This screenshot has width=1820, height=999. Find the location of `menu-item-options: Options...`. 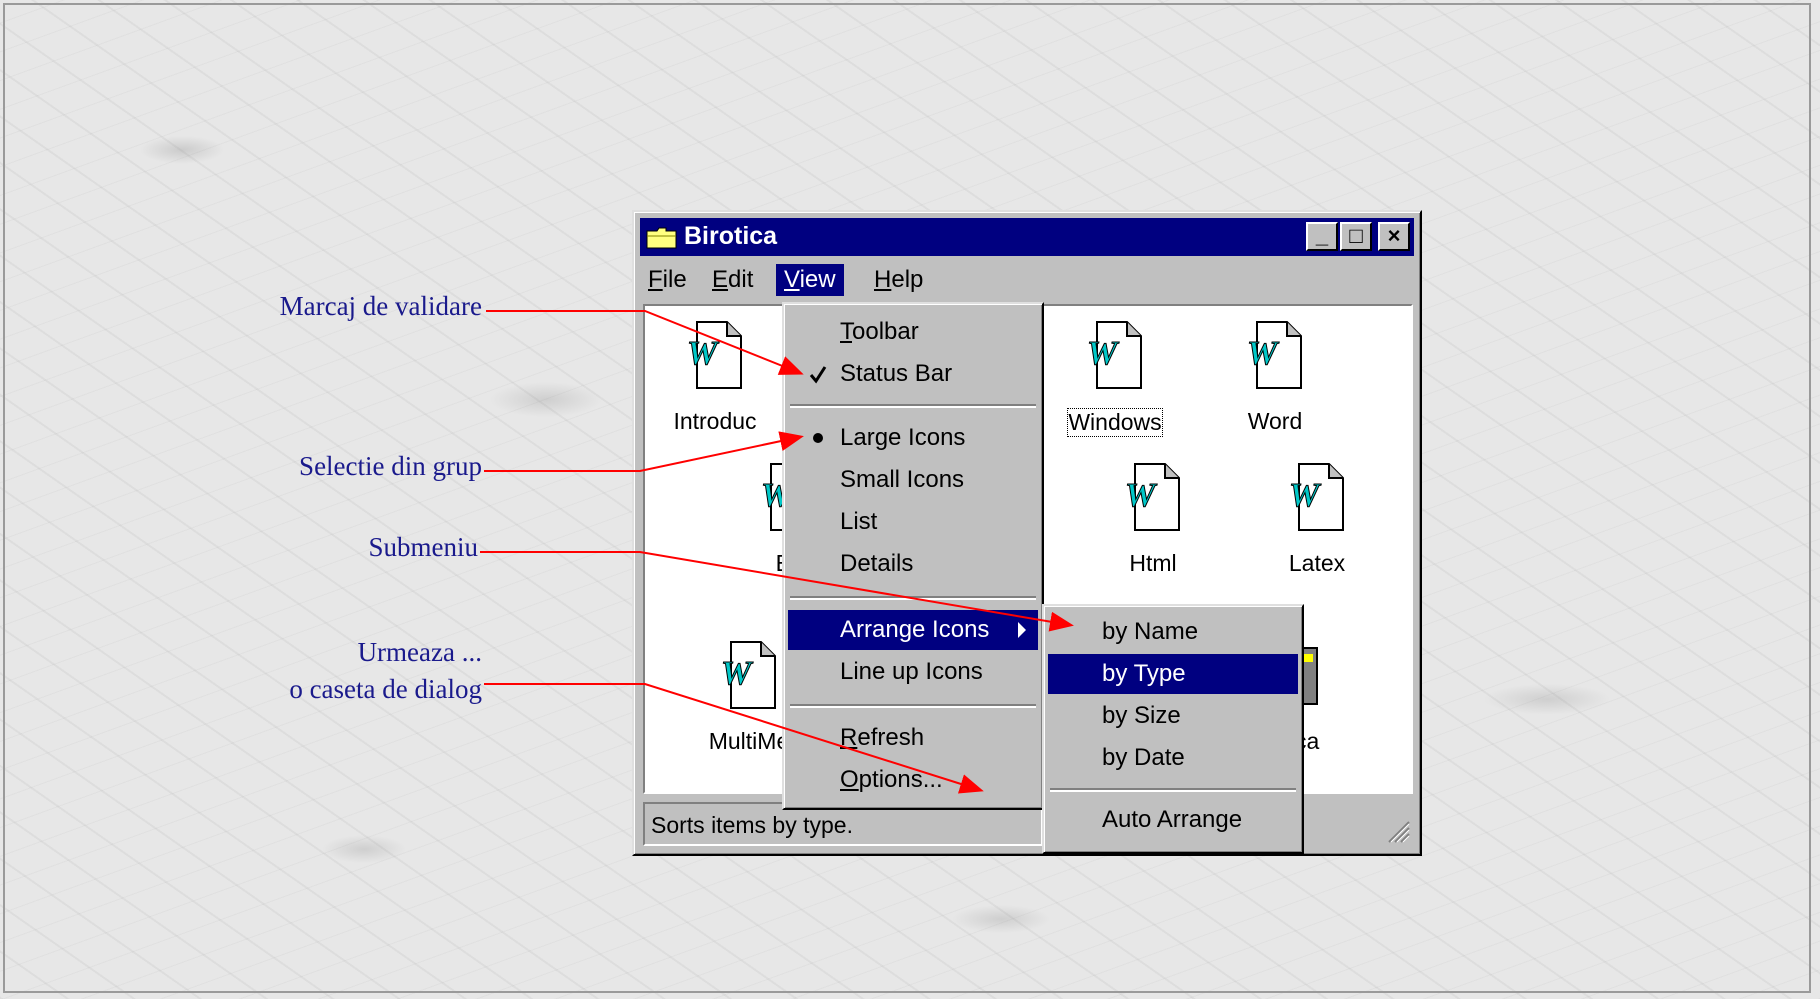

menu-item-options: Options... is located at coordinates (913, 780).